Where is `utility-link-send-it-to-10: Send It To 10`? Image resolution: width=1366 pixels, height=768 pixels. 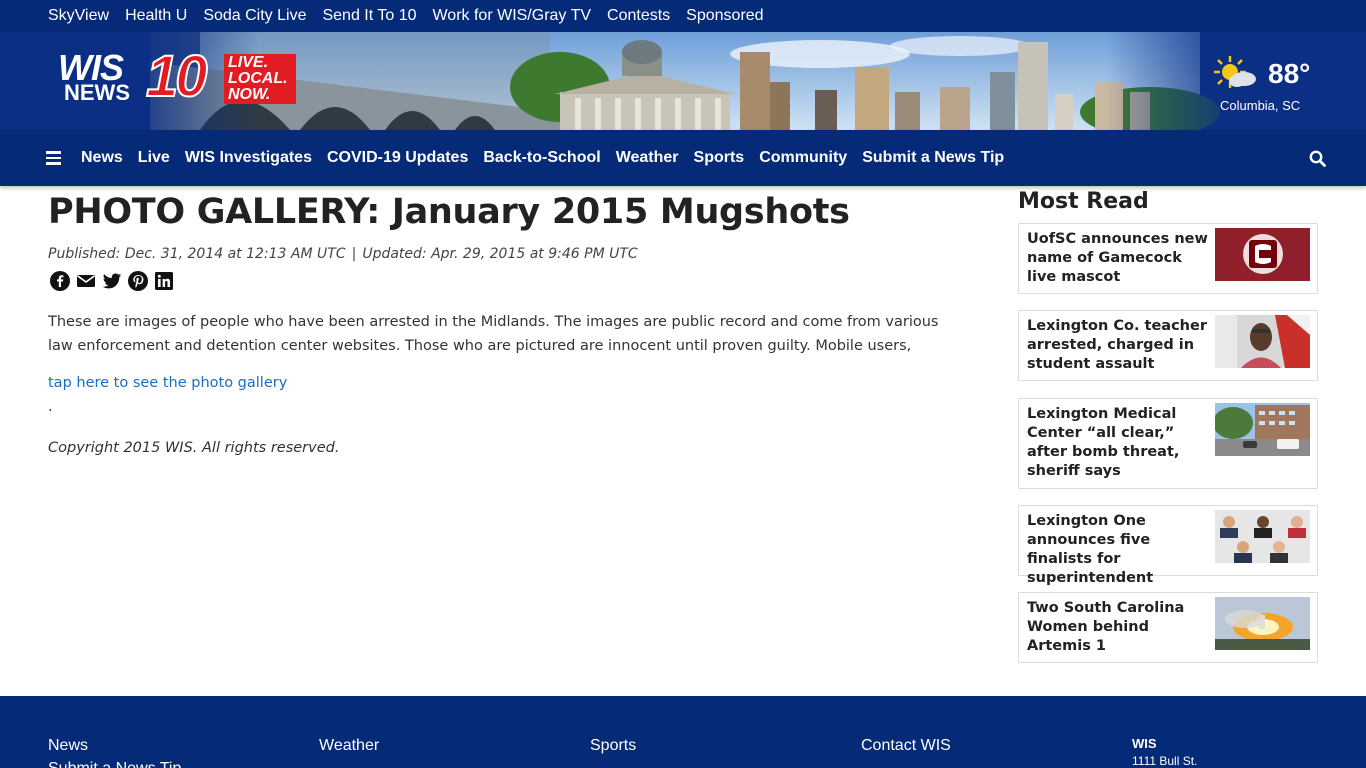
utility-link-send-it-to-10: Send It To 10 is located at coordinates (369, 16).